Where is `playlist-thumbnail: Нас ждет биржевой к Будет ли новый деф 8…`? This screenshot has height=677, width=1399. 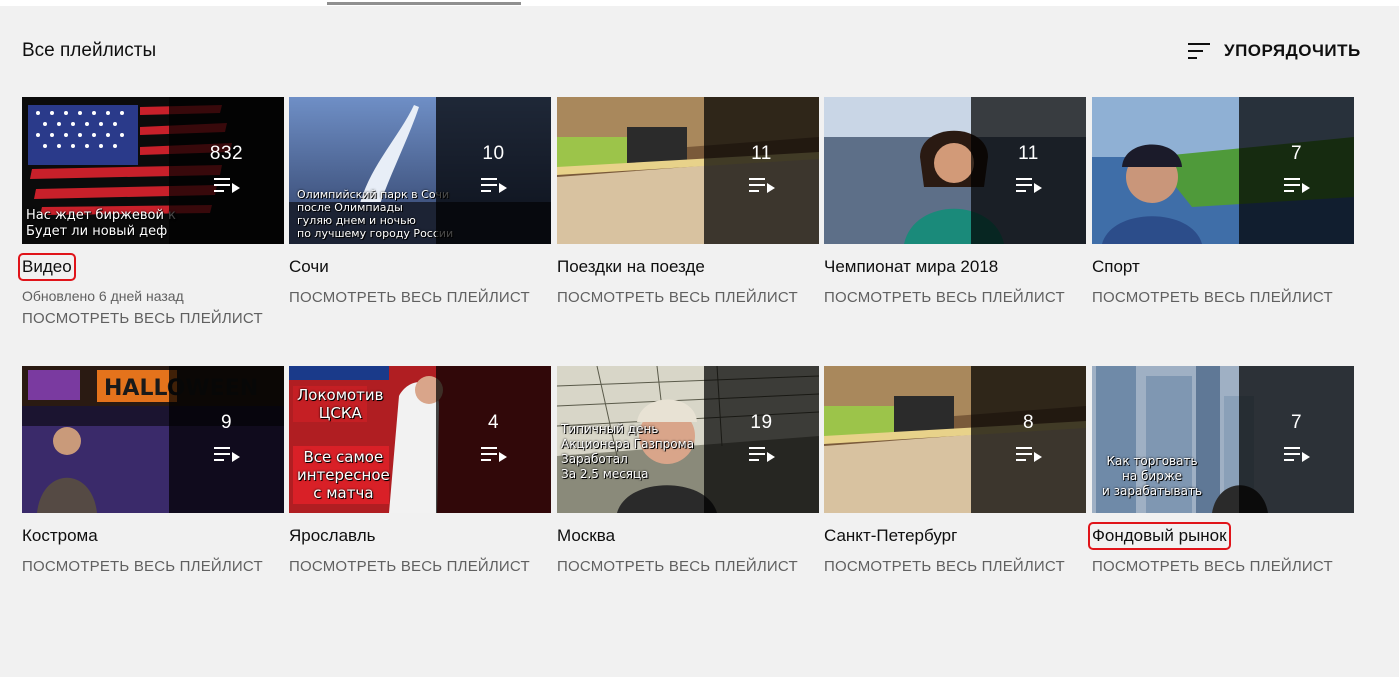 playlist-thumbnail: Нас ждет биржевой к Будет ли новый деф 8… is located at coordinates (153, 170).